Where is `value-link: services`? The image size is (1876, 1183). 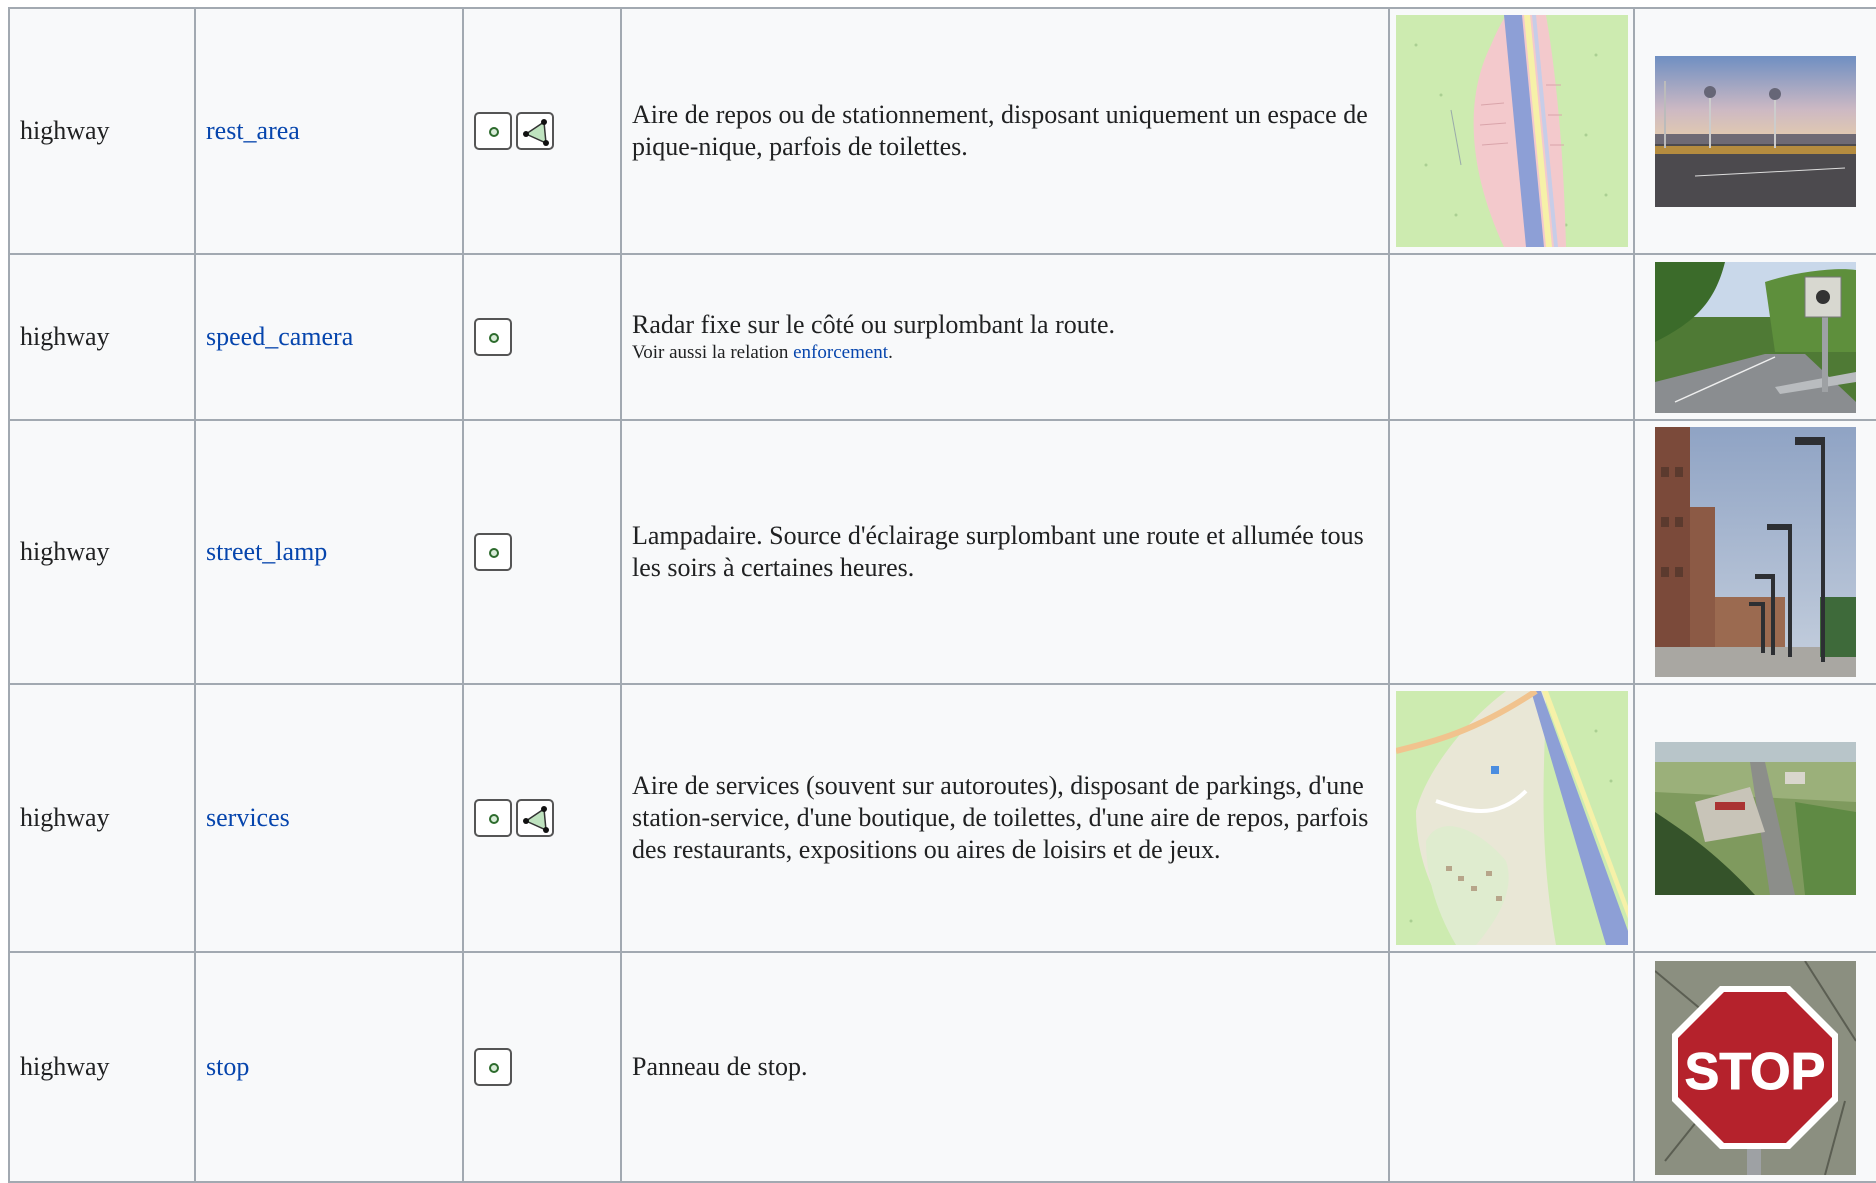
value-link: services is located at coordinates (248, 817).